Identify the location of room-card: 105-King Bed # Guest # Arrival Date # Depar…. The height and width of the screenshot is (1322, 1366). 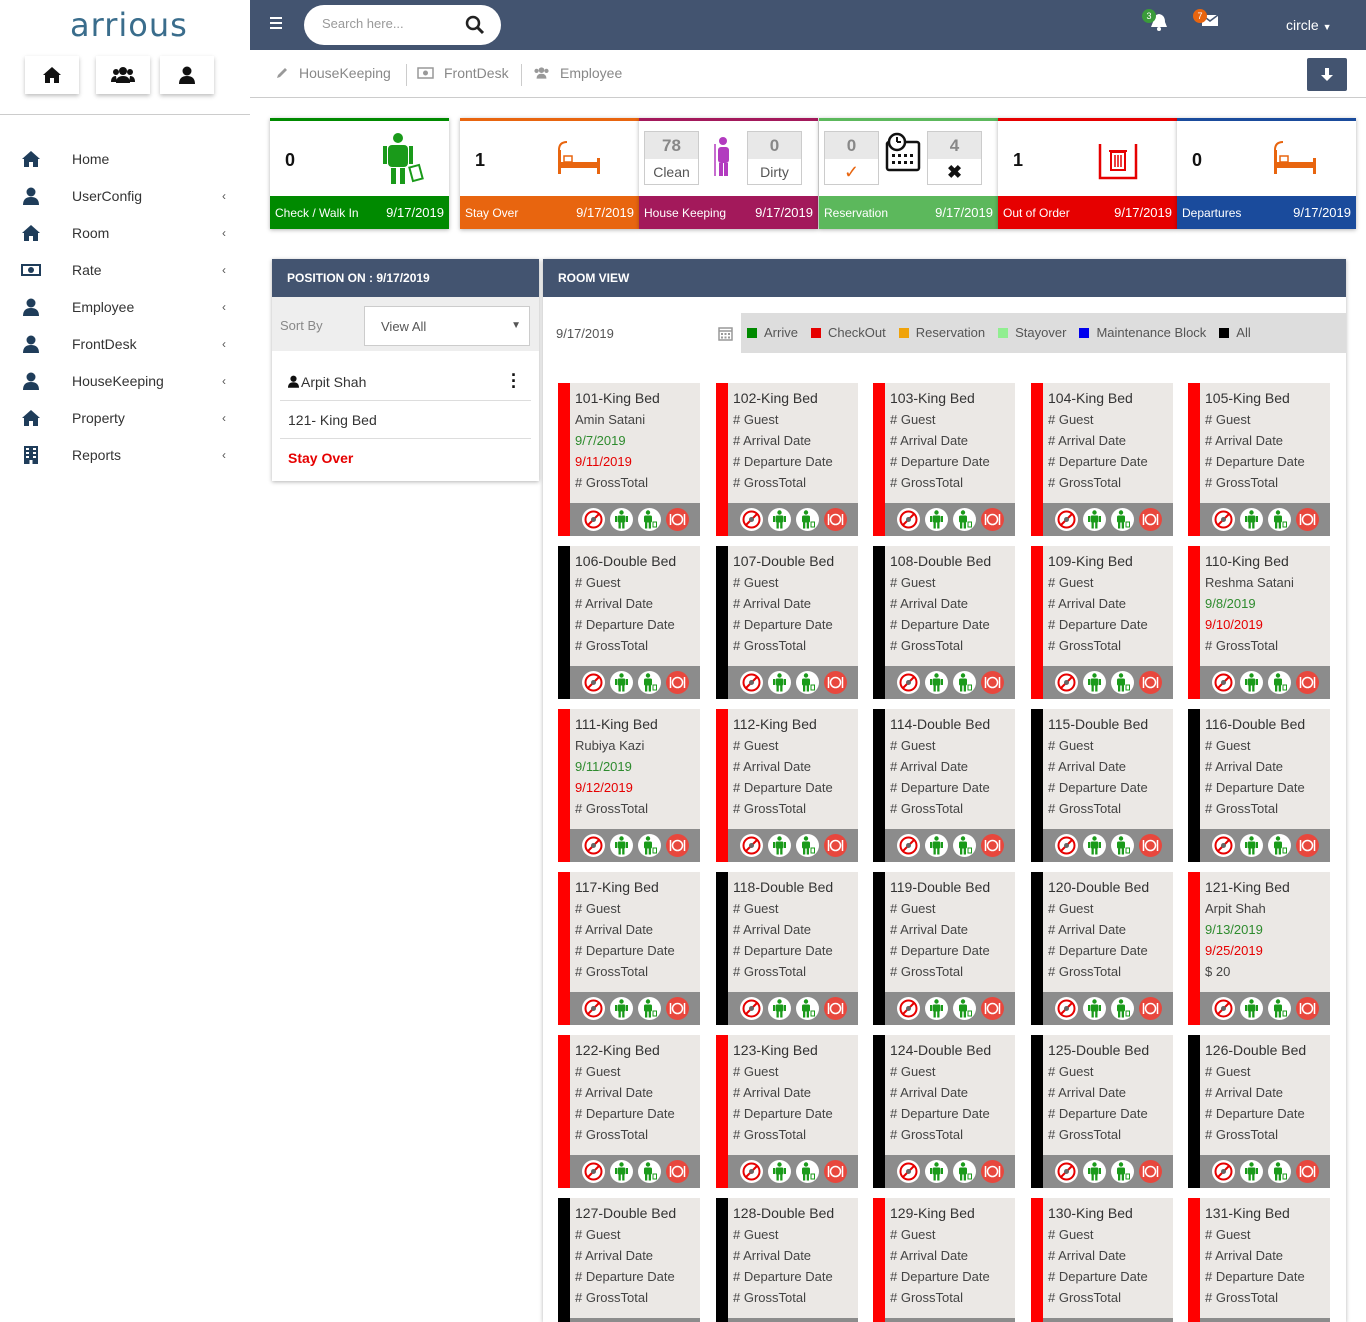
(1259, 459).